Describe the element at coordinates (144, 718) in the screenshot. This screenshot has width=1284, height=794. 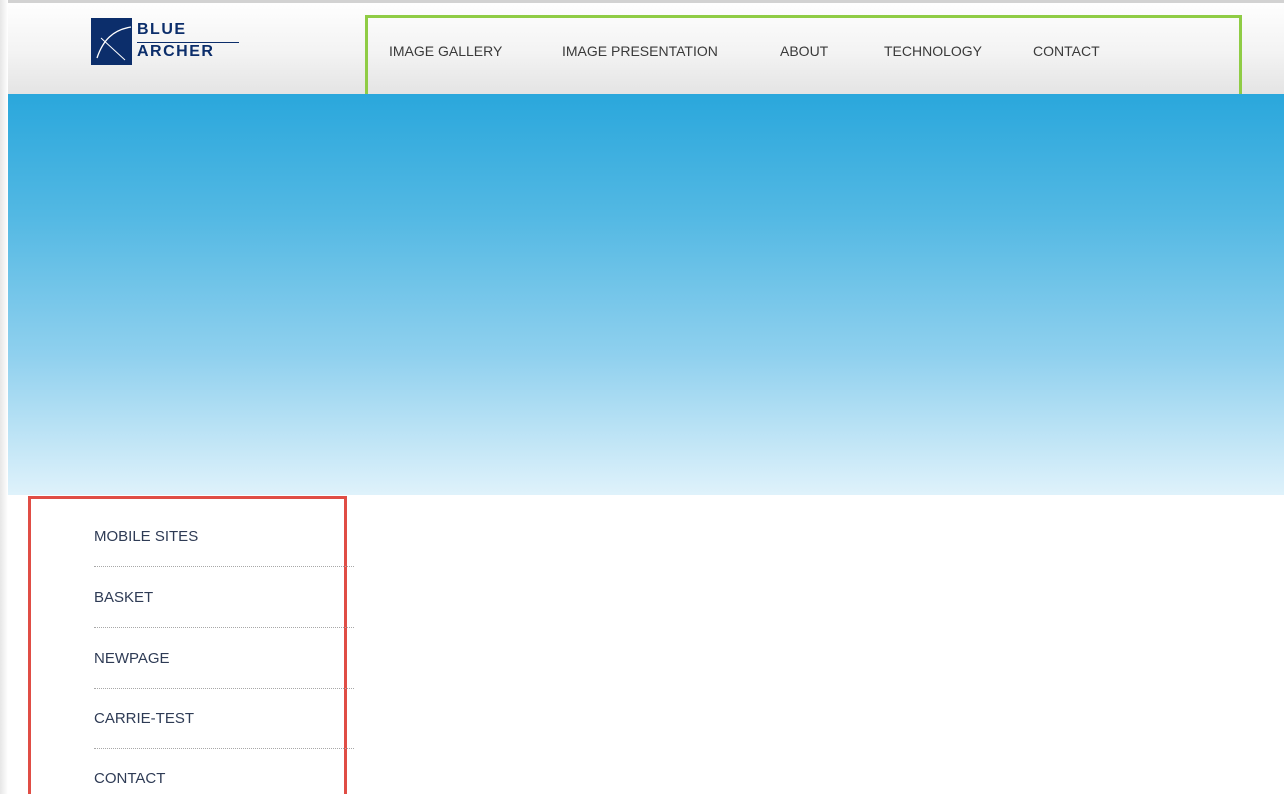
I see `sidebar-item-carrie-test: CARRIE-TEST` at that location.